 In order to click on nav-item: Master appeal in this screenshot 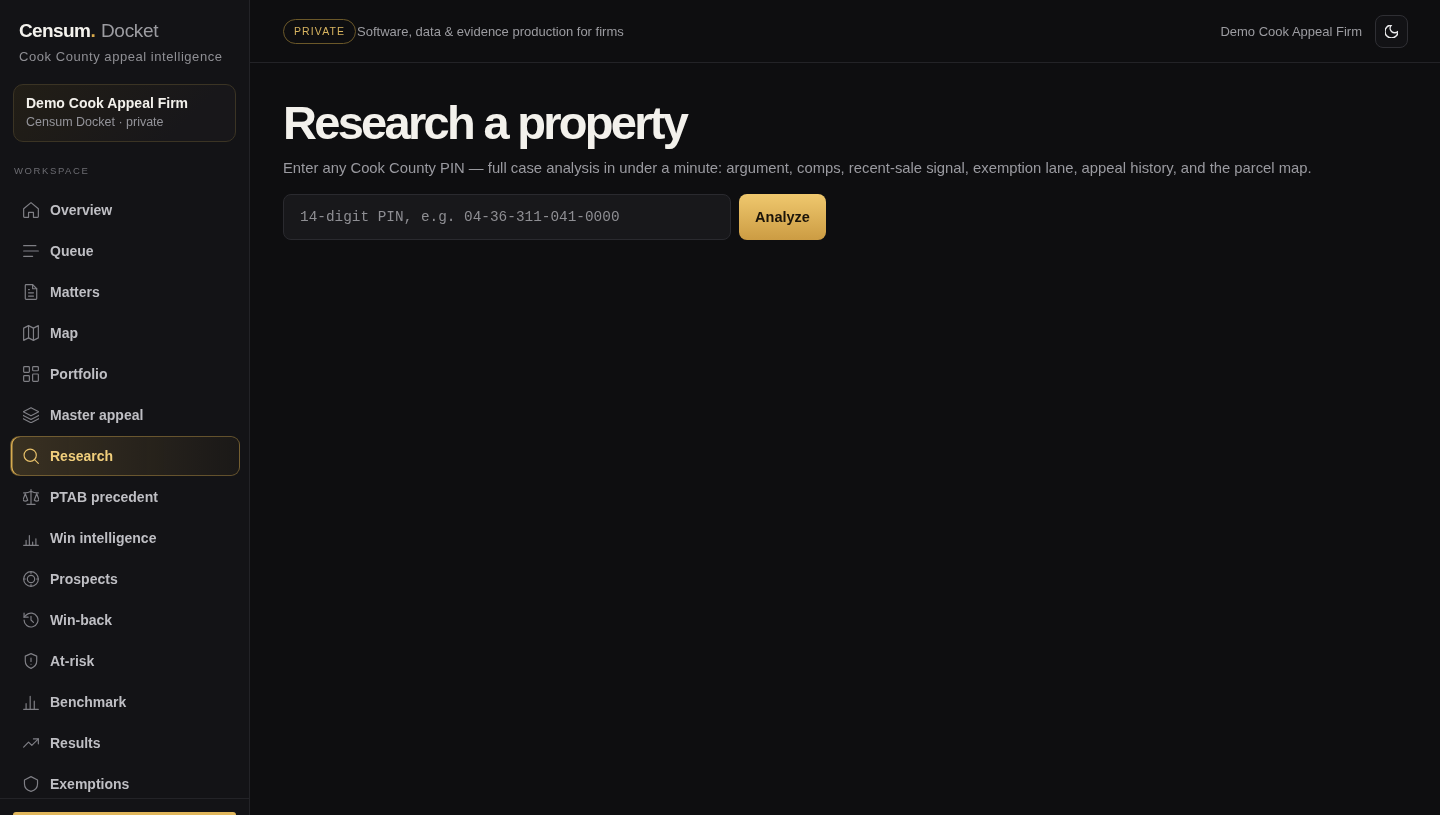, I will do `click(125, 415)`.